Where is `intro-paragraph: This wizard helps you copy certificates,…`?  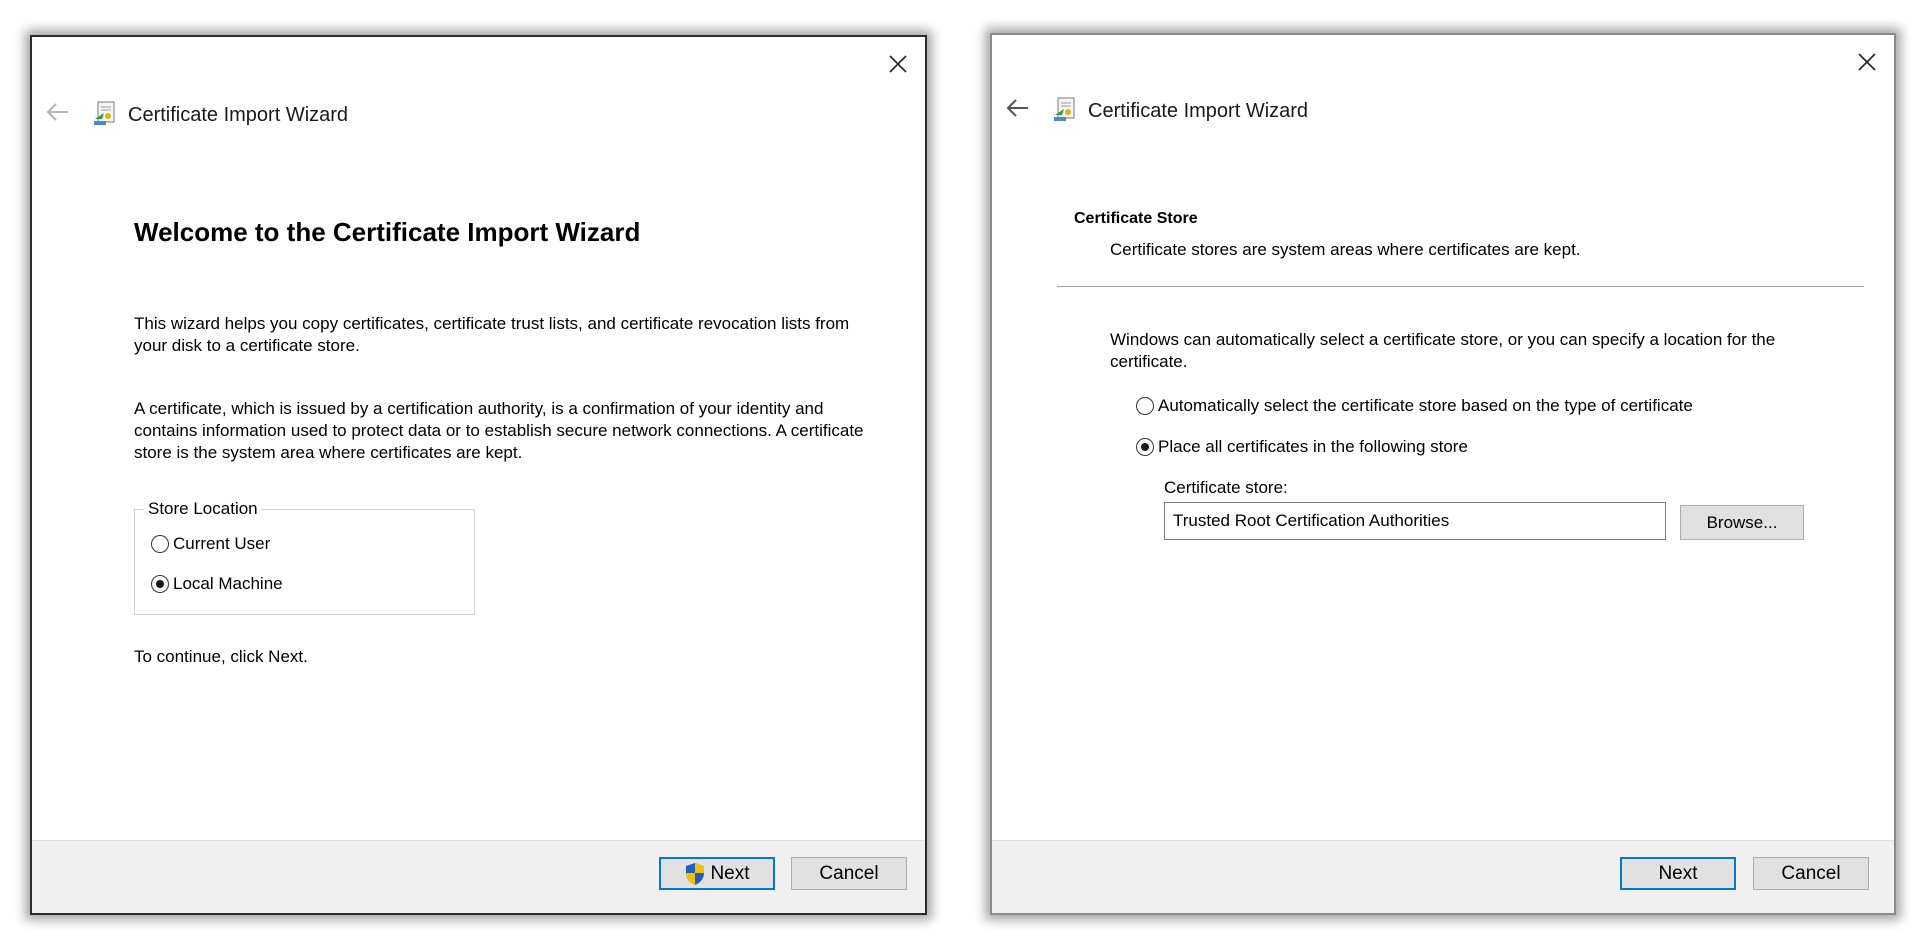 intro-paragraph: This wizard helps you copy certificates,… is located at coordinates (492, 334).